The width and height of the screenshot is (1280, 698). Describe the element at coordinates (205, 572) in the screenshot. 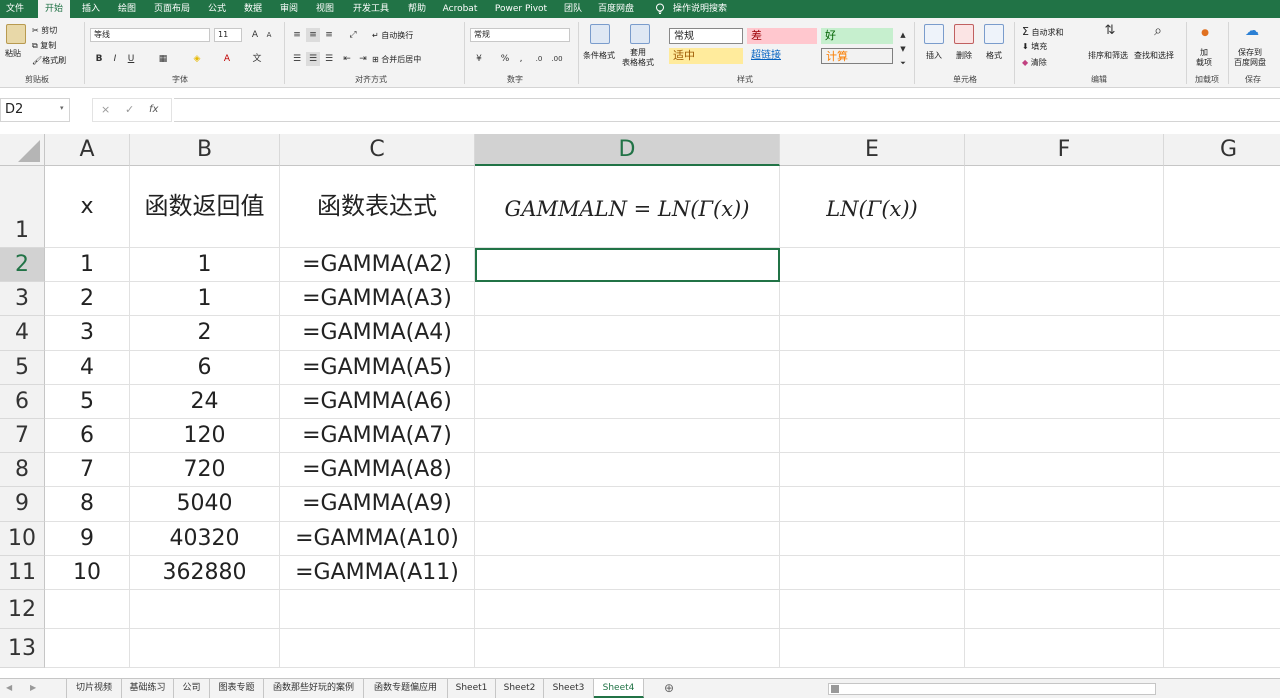

I see `cell-b11: 362880` at that location.